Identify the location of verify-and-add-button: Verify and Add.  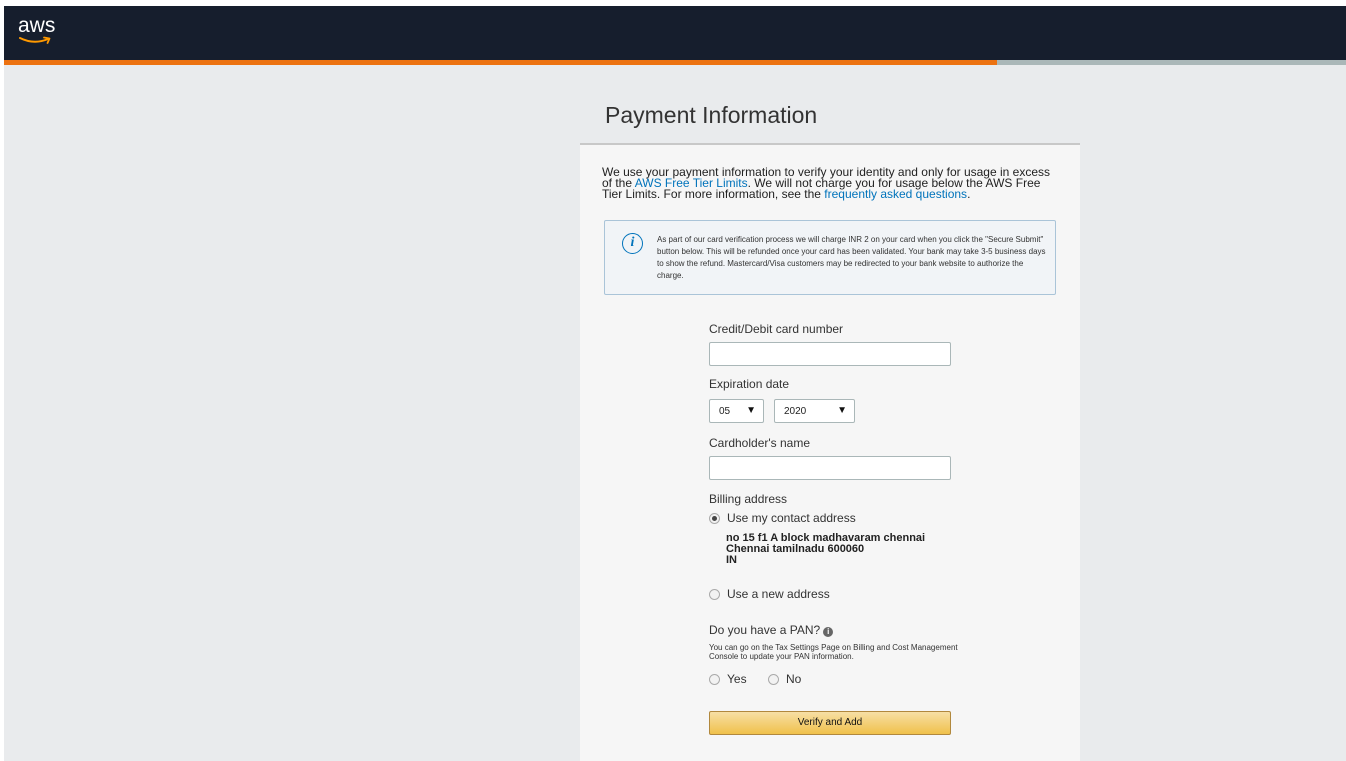
(830, 723).